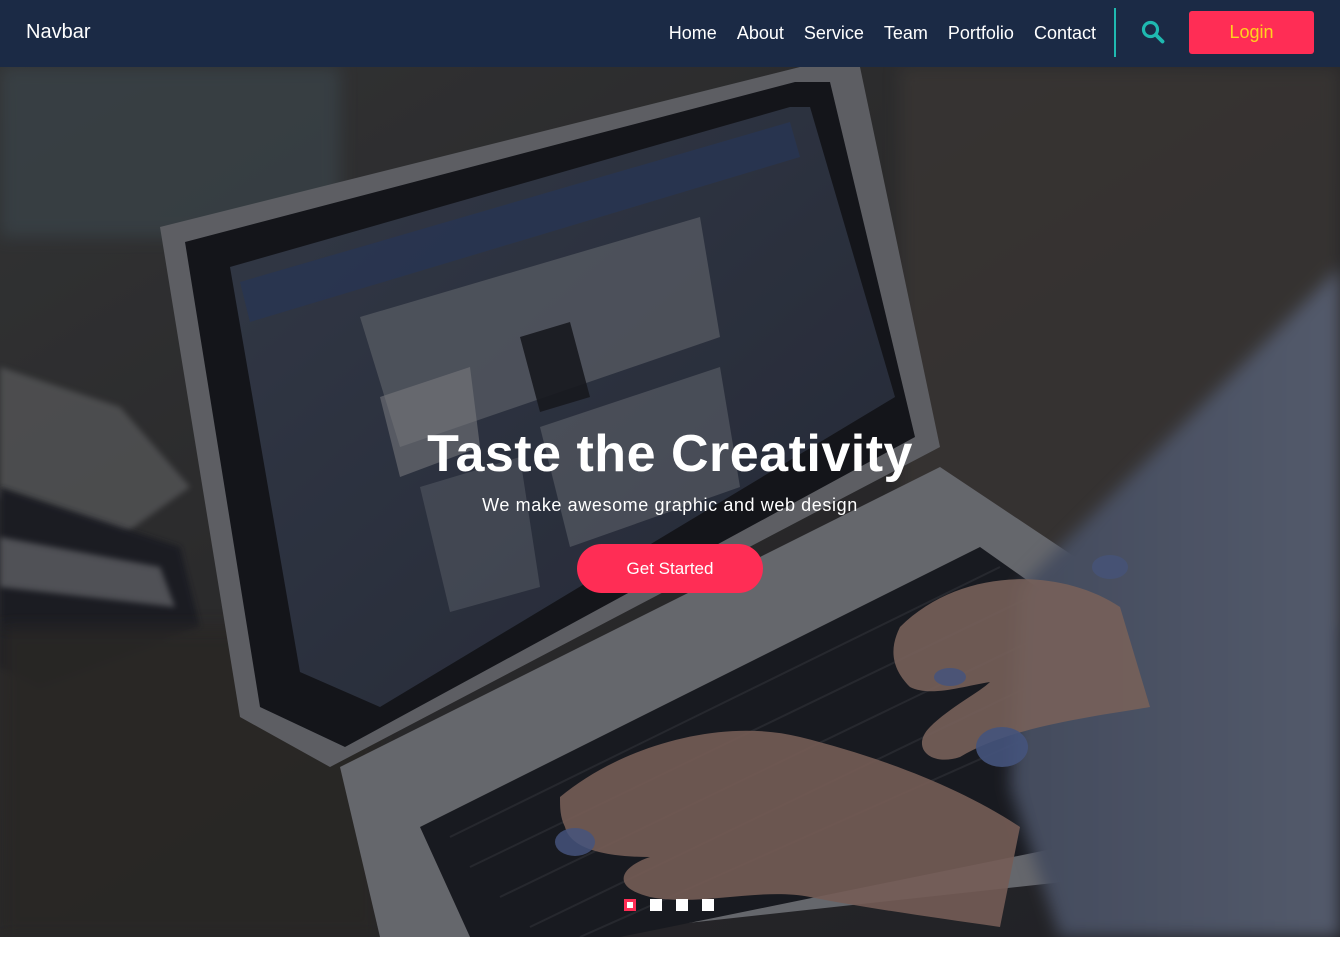  What do you see at coordinates (834, 33) in the screenshot?
I see `nav-link-service: Service` at bounding box center [834, 33].